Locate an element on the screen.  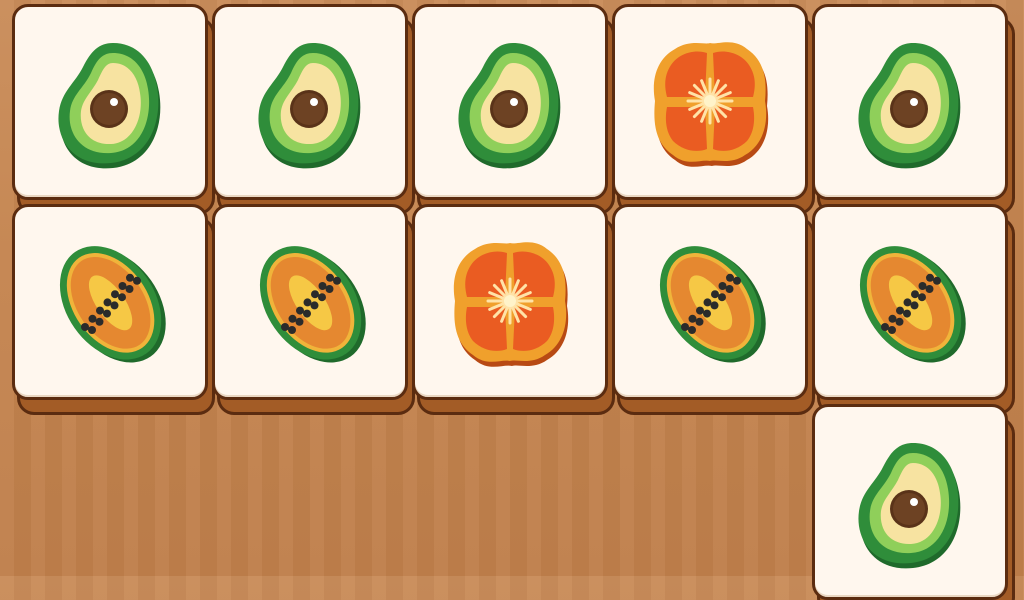
tile-r2-c4 is located at coordinates (910, 502).